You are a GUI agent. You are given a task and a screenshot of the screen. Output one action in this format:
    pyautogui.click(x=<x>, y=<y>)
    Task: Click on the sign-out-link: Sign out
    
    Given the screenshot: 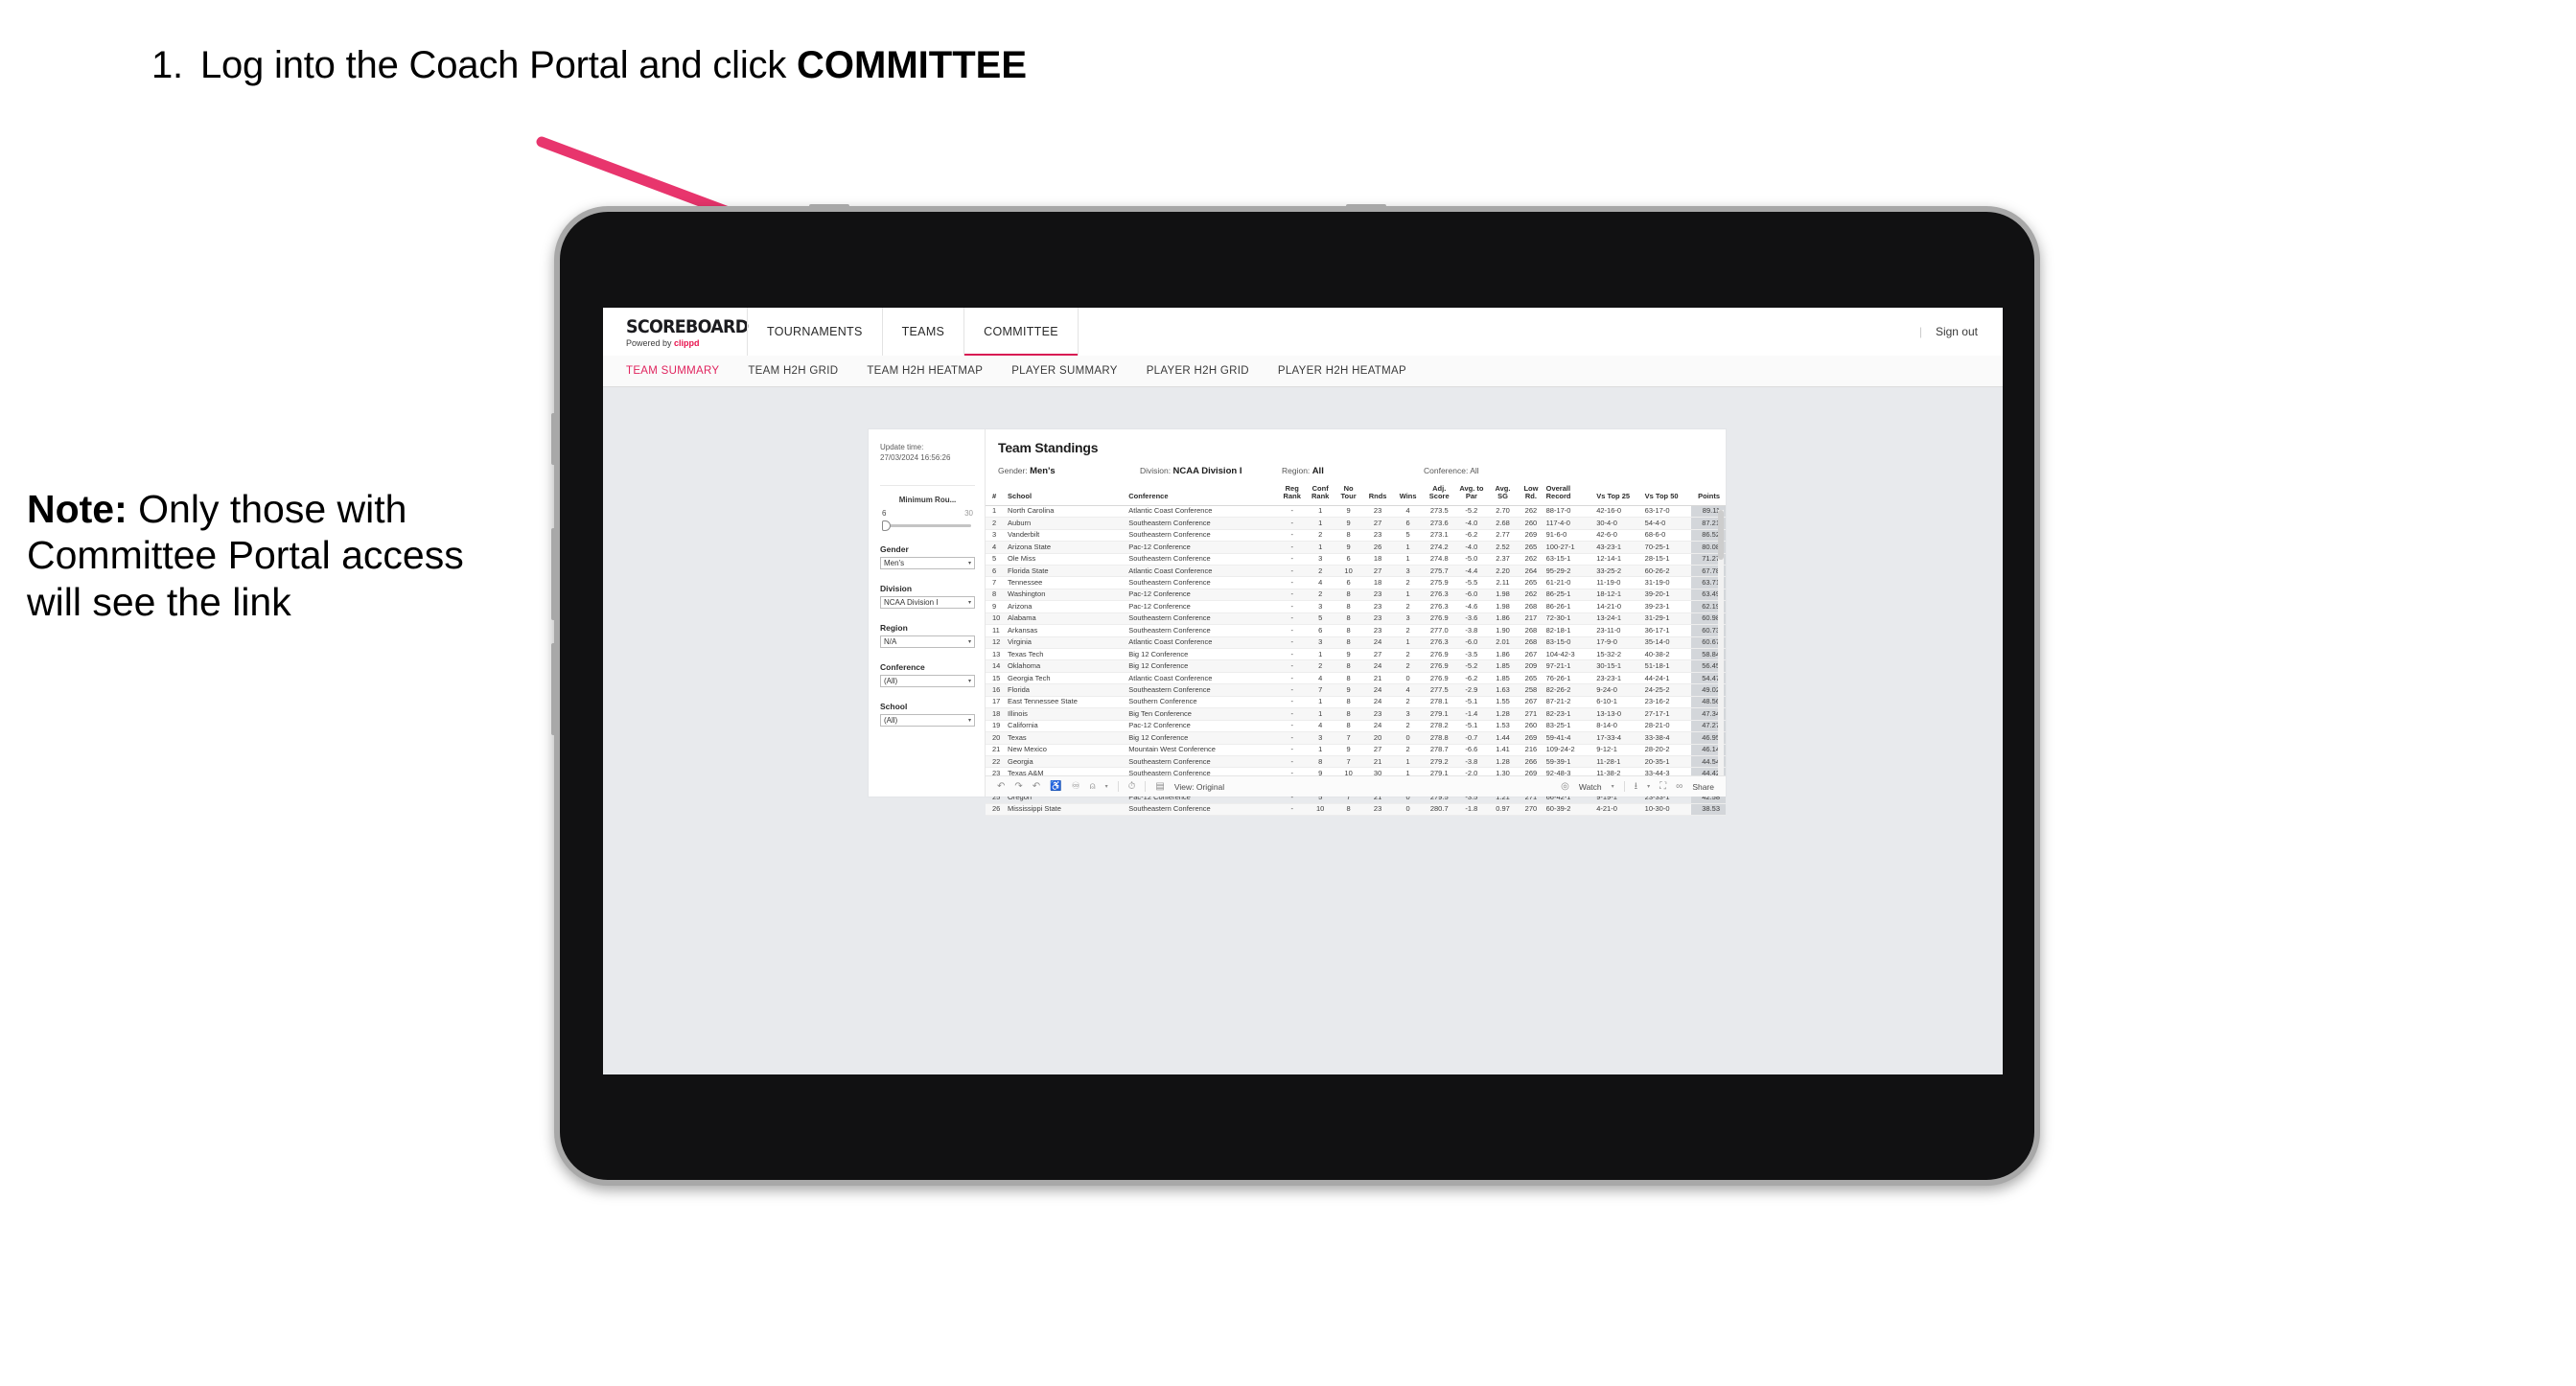 What is the action you would take?
    pyautogui.click(x=1957, y=332)
    